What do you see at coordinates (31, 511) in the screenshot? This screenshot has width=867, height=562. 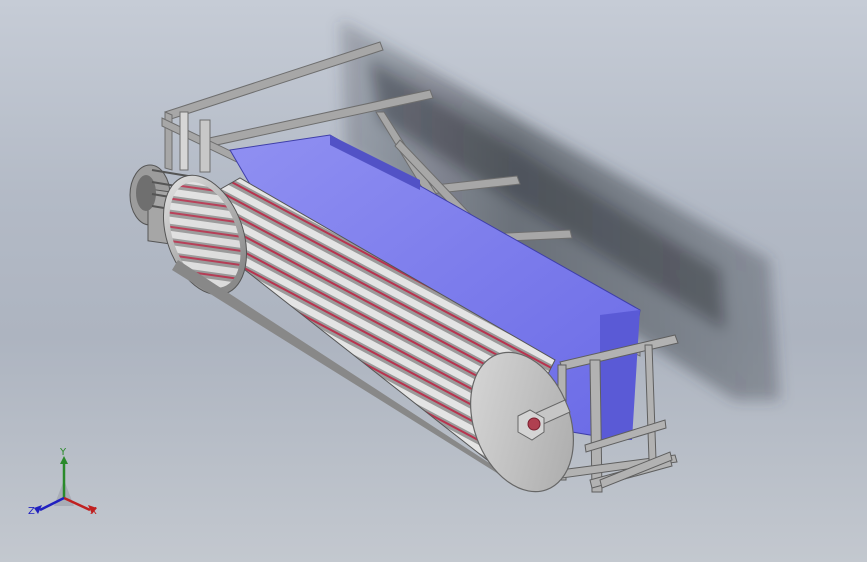 I see `z-axis-label: Z` at bounding box center [31, 511].